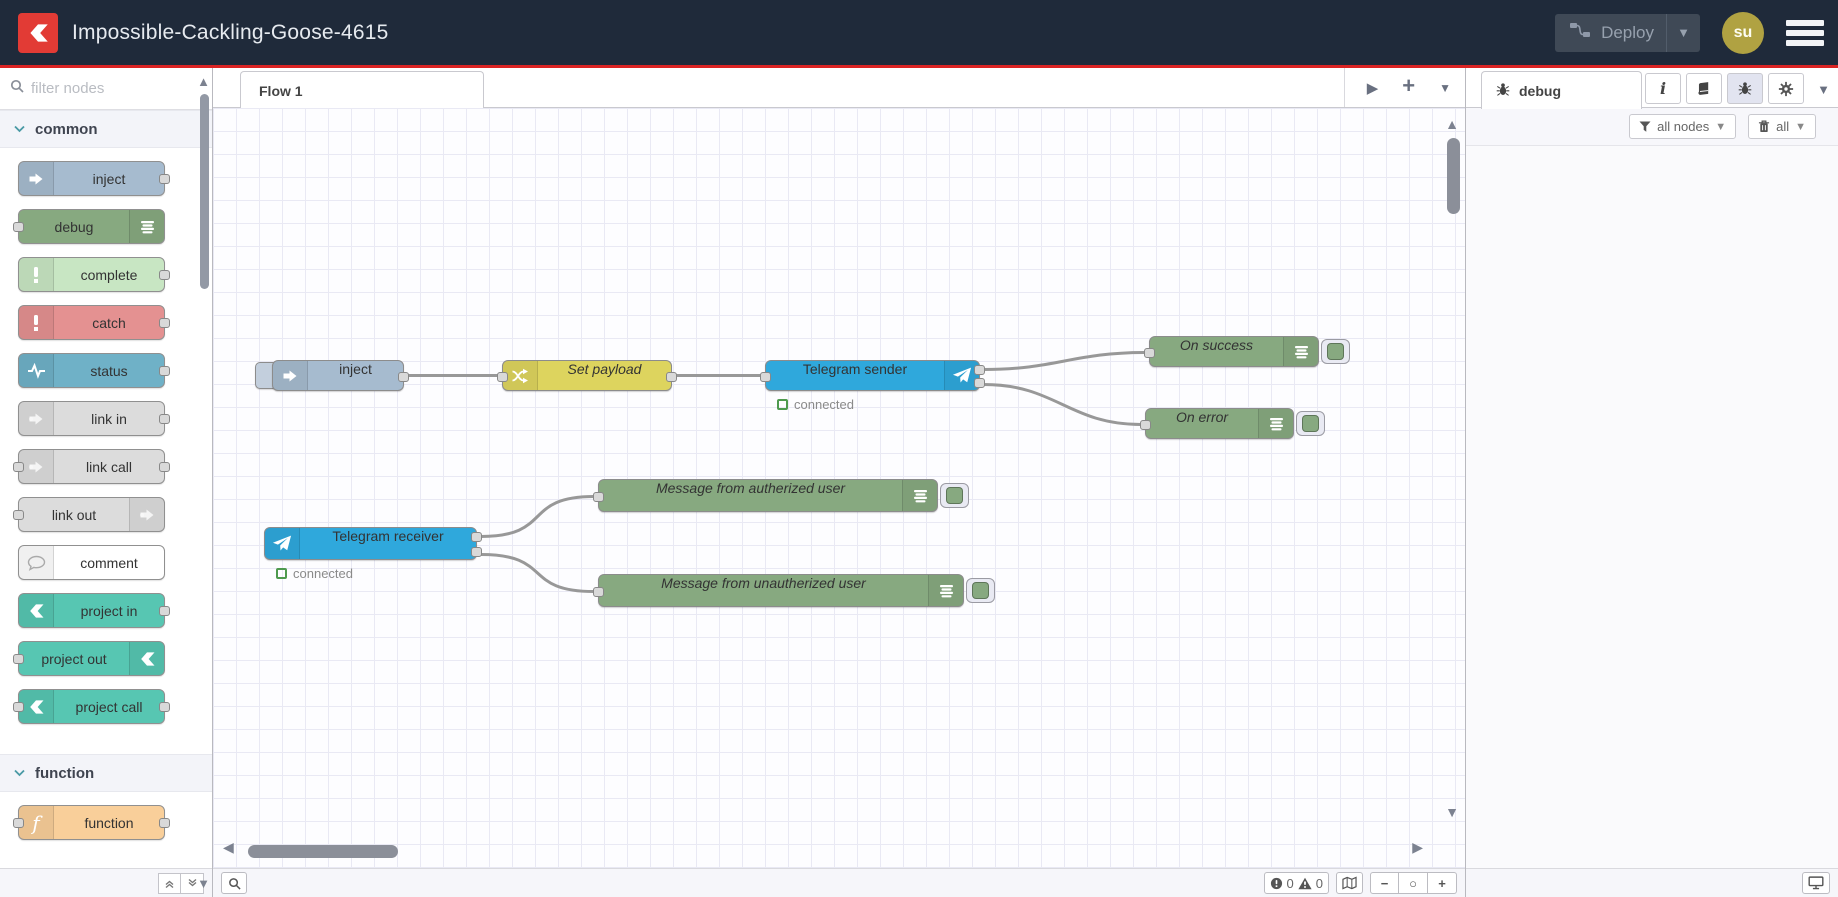 The height and width of the screenshot is (897, 1838). What do you see at coordinates (1445, 88) in the screenshot?
I see `flow-list-caret-button: ▼` at bounding box center [1445, 88].